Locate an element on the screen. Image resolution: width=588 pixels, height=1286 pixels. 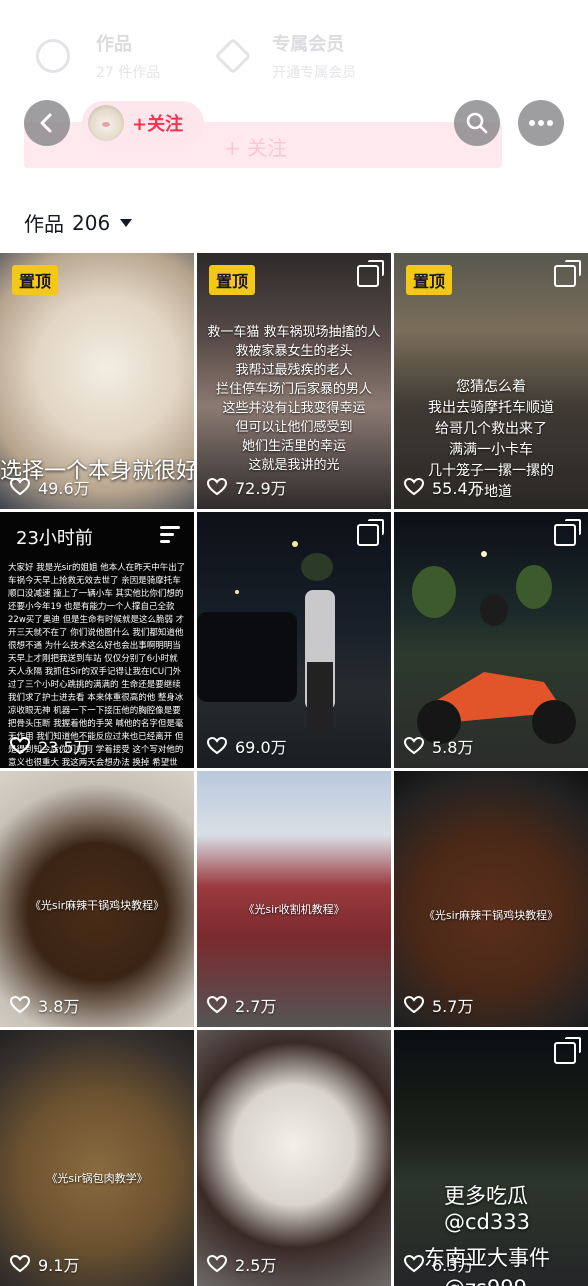
video-tile: 《光sir麻辣干锅鸡块教程》 5.7万 is located at coordinates (491, 899).